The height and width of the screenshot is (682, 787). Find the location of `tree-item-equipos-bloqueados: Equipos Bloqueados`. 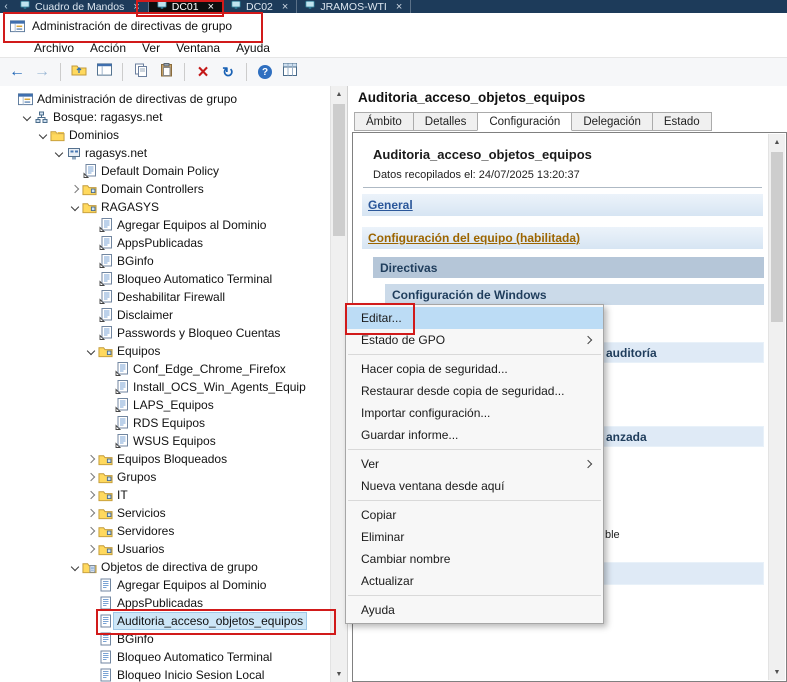

tree-item-equipos-bloqueados: Equipos Bloqueados is located at coordinates (165, 459).